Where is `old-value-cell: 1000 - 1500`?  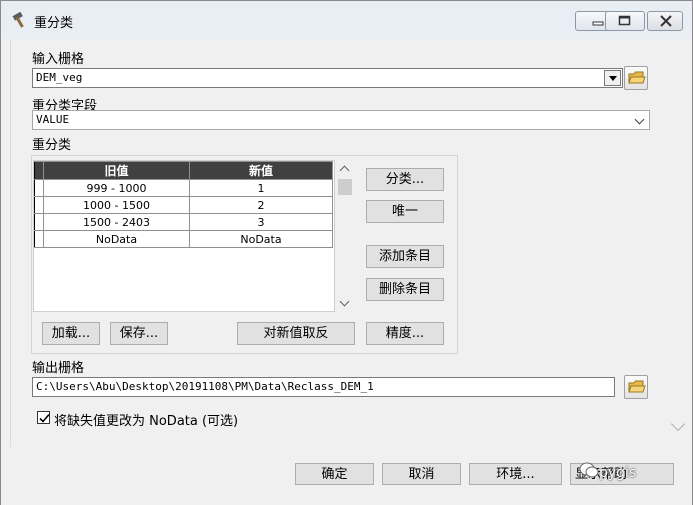 old-value-cell: 1000 - 1500 is located at coordinates (116, 205).